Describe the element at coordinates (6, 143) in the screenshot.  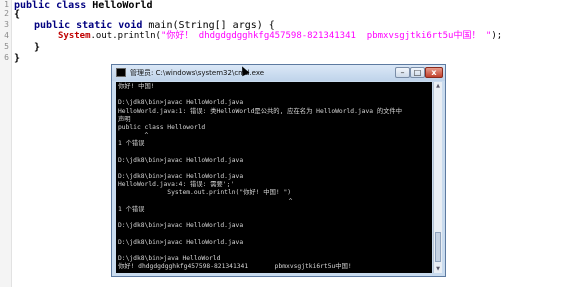
I see `line-number-gutter: 1 2 3 4 5 6` at that location.